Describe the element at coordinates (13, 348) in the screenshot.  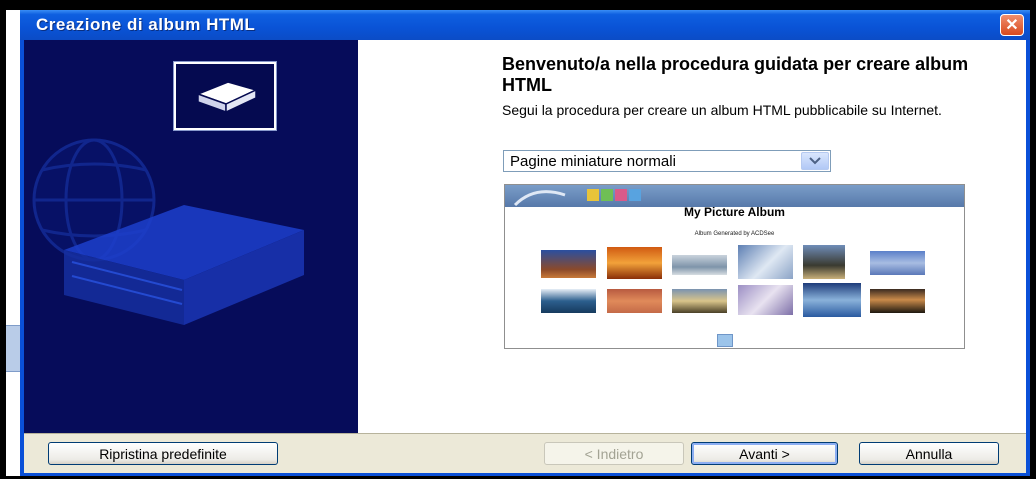
I see `background-window-selection` at that location.